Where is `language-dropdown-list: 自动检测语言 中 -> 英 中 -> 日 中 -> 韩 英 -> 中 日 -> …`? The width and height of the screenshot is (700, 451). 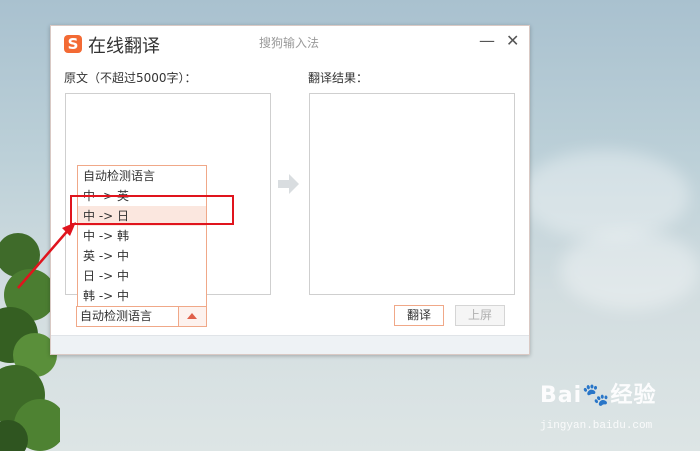
language-dropdown-list: 自动检测语言 中 -> 英 中 -> 日 中 -> 韩 英 -> 中 日 -> … is located at coordinates (142, 236).